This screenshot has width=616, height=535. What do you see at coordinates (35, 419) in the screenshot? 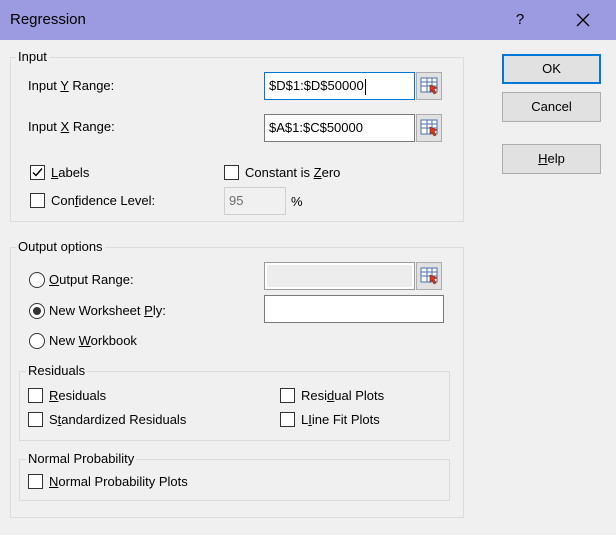
I see `standardized-residuals-checkbox` at bounding box center [35, 419].